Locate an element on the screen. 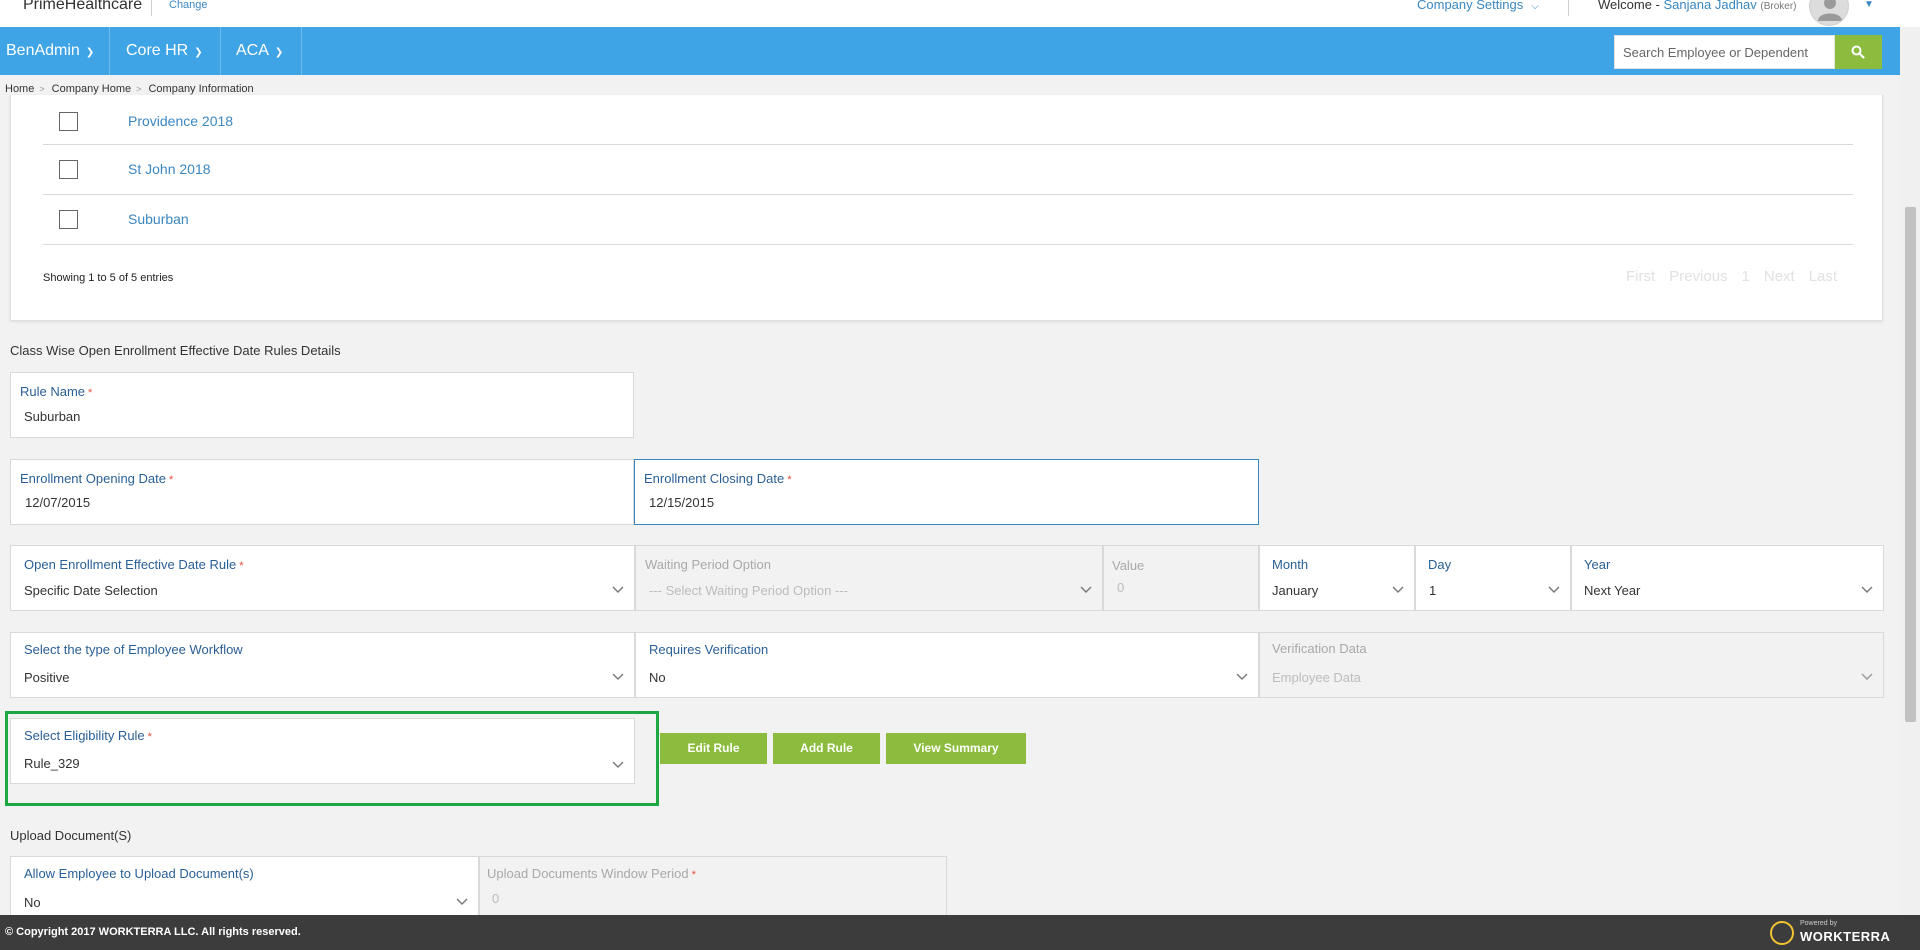  enrollment-opening-date-value: 12/07/2015 is located at coordinates (58, 502).